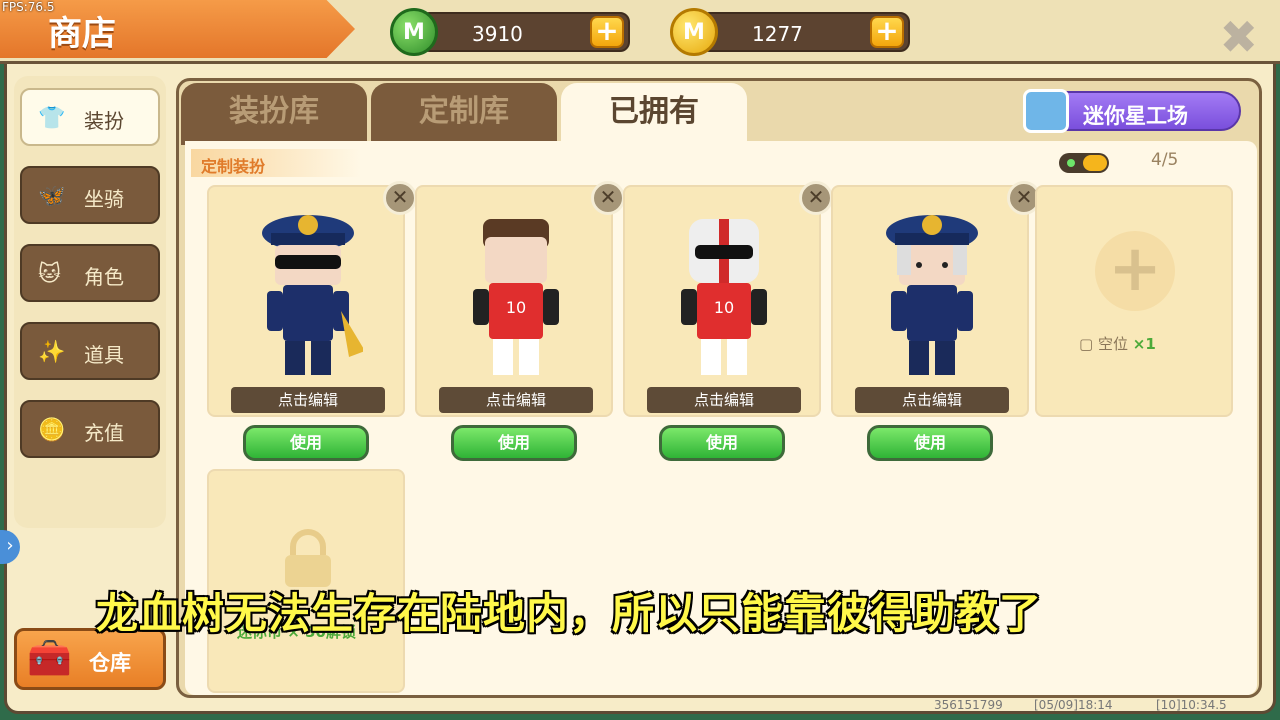  Describe the element at coordinates (1165, 160) in the screenshot. I see `slot-count: 4/5` at that location.